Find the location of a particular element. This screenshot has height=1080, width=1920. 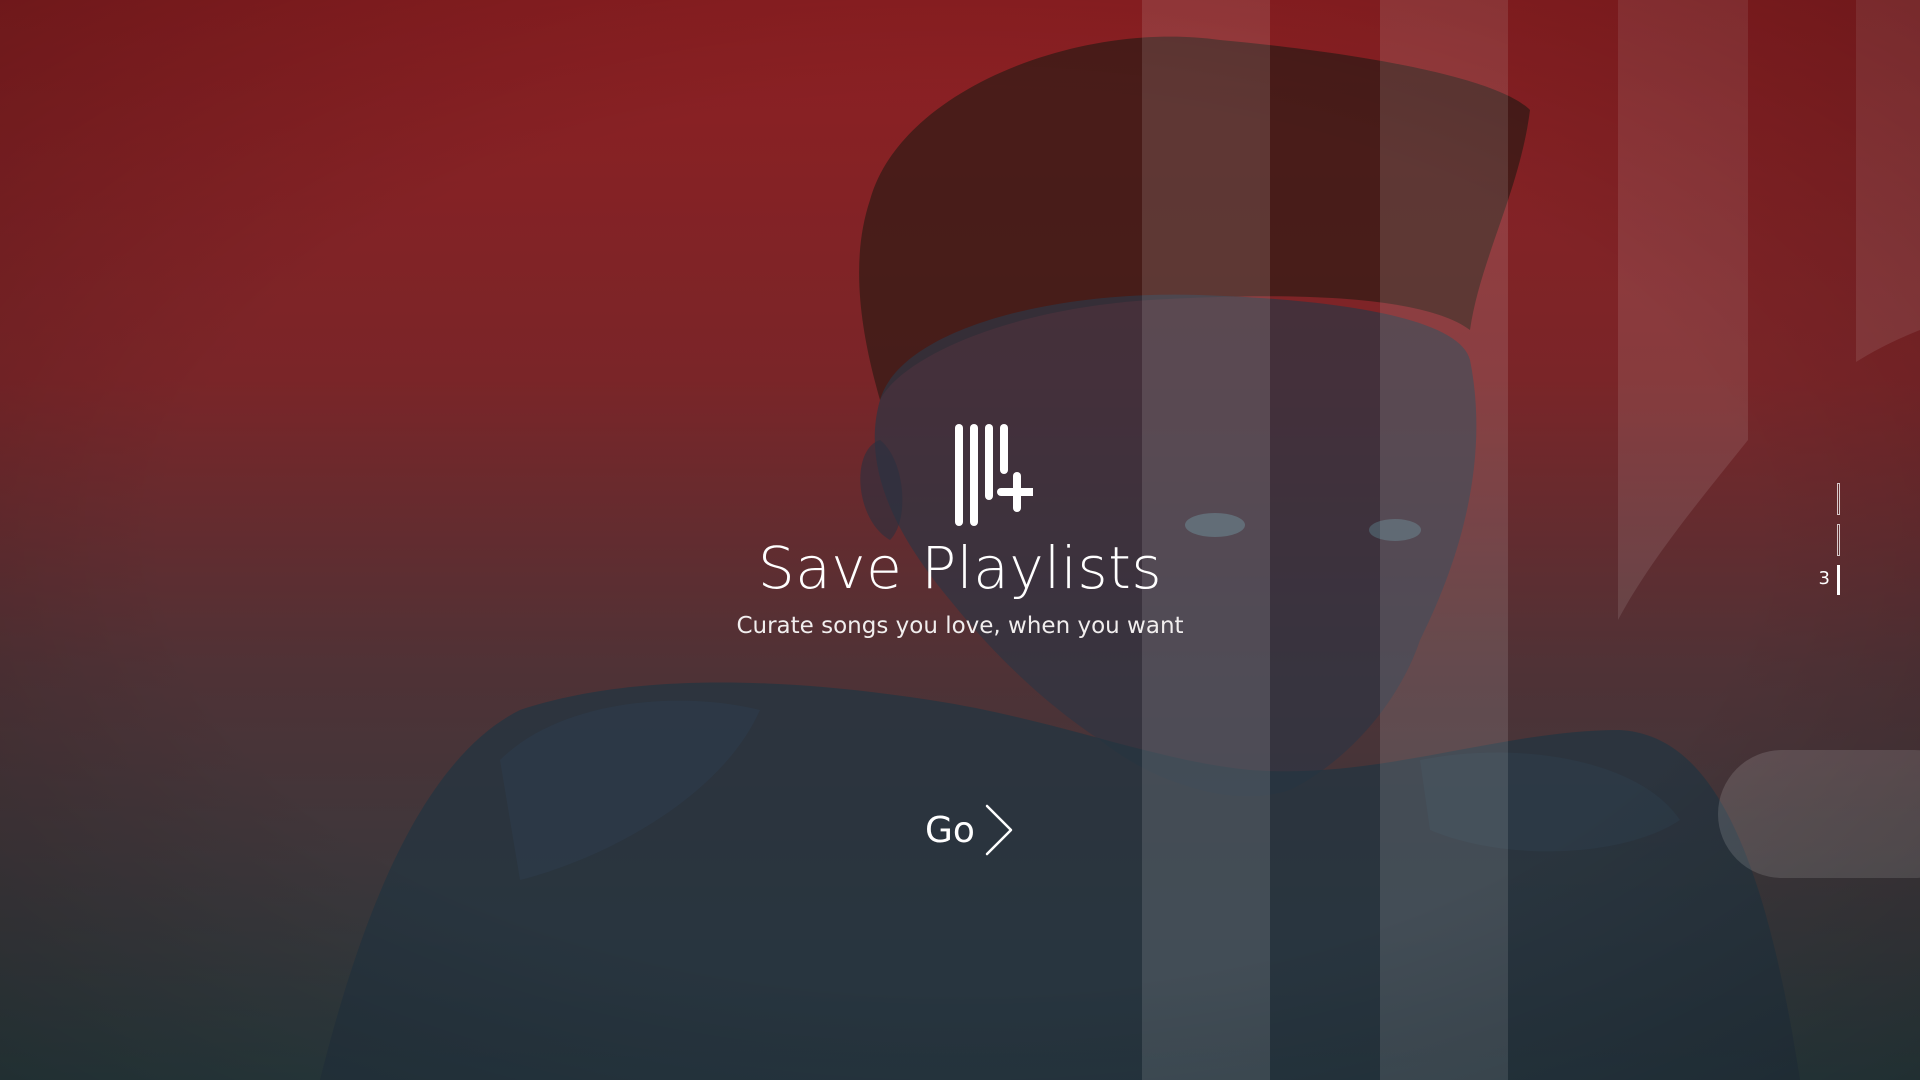

slide-title: Save Playlists is located at coordinates (960, 568).